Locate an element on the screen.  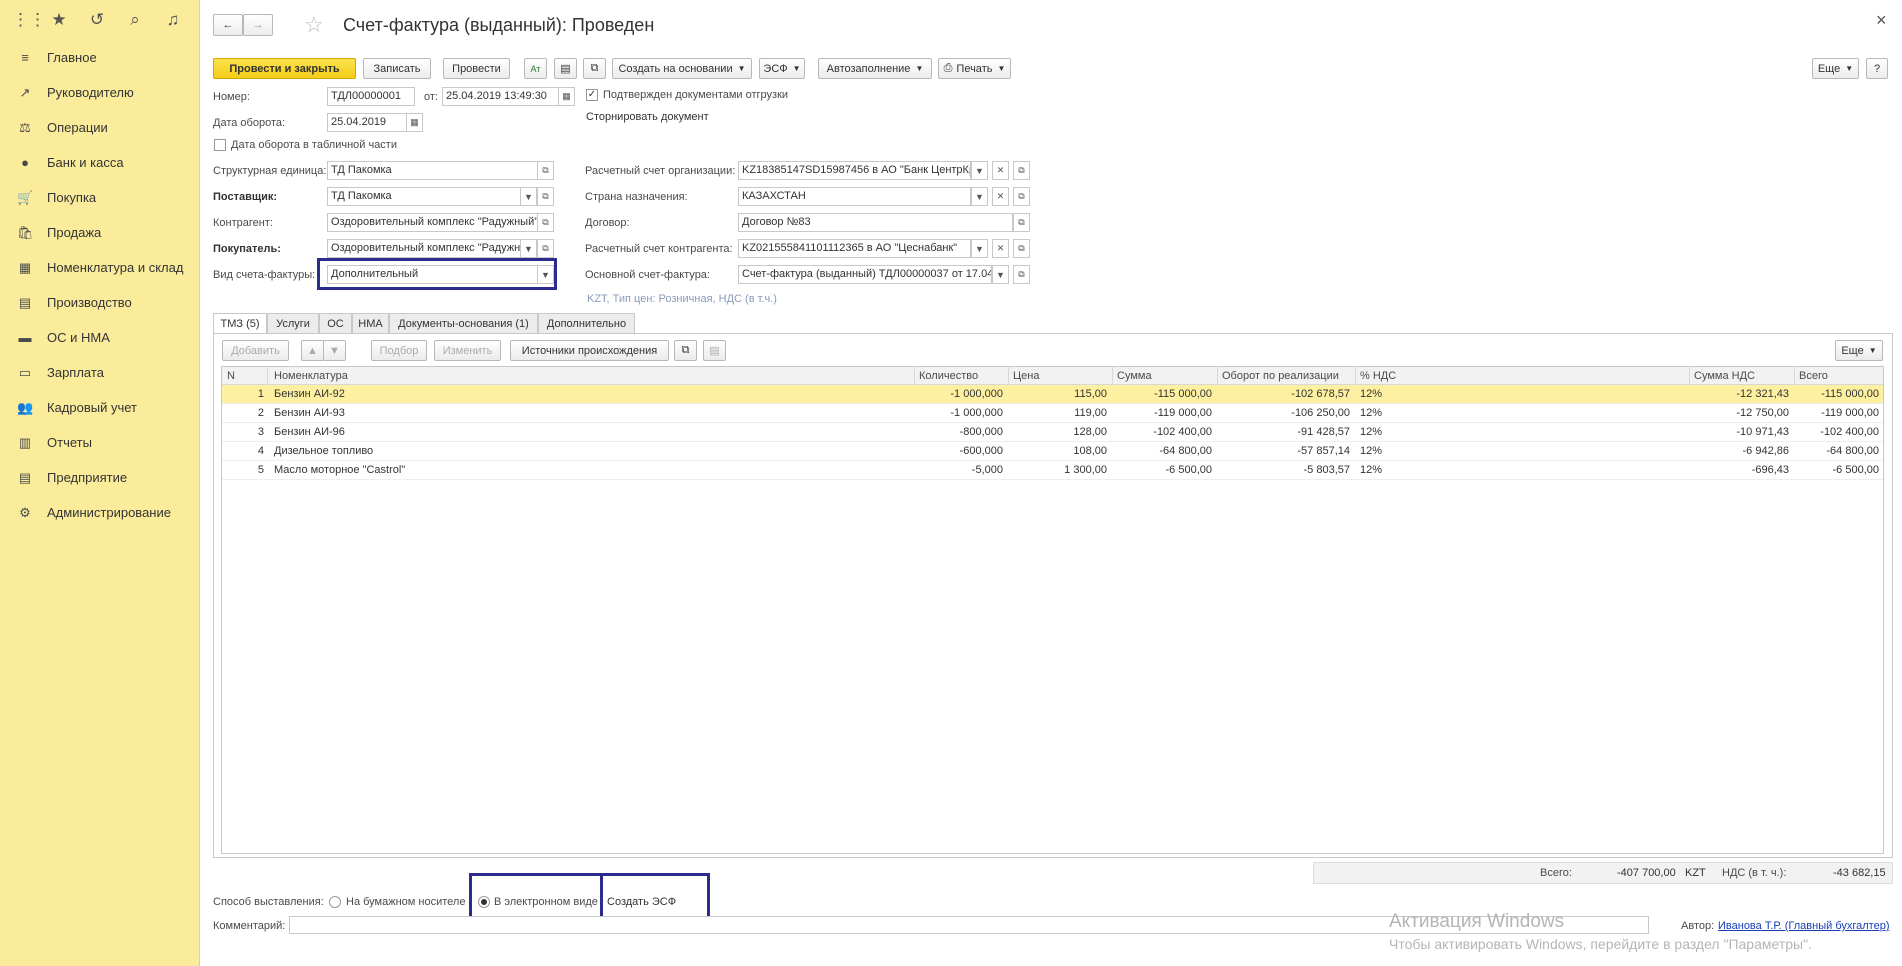
tab-additional: Дополнительно is located at coordinates (586, 323).